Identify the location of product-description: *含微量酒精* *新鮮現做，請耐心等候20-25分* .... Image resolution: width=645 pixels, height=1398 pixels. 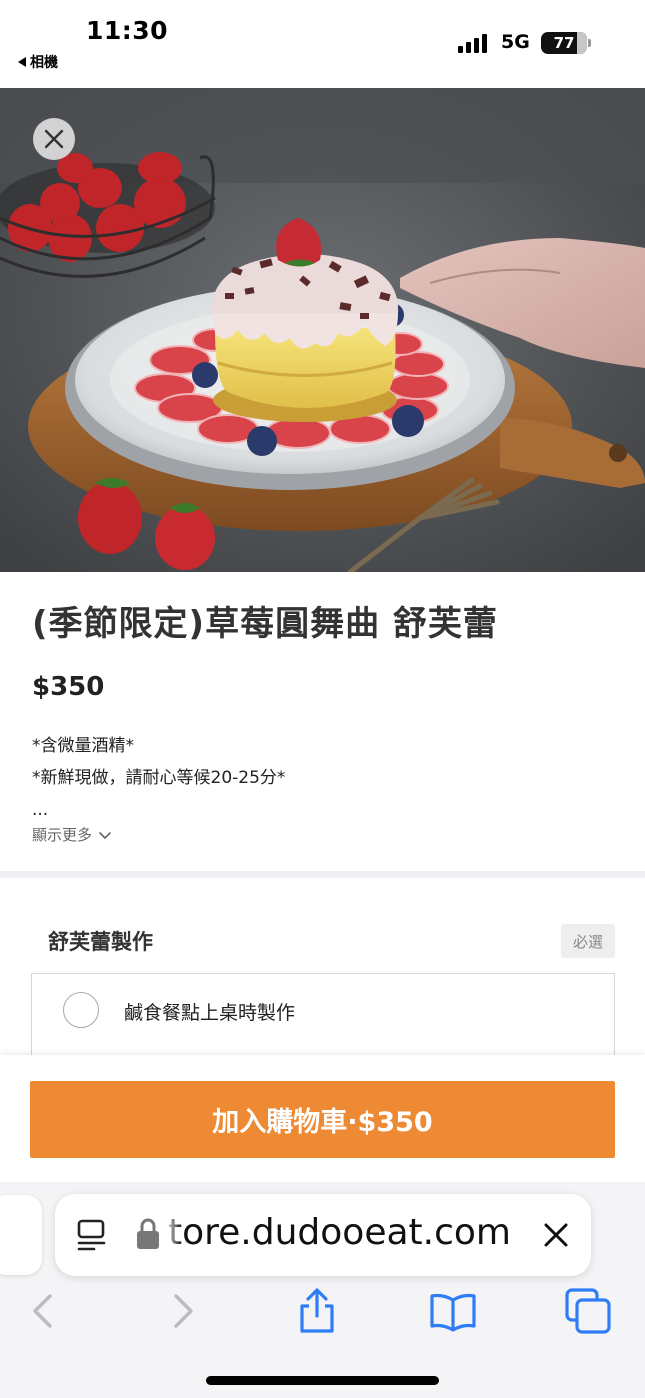
(158, 778).